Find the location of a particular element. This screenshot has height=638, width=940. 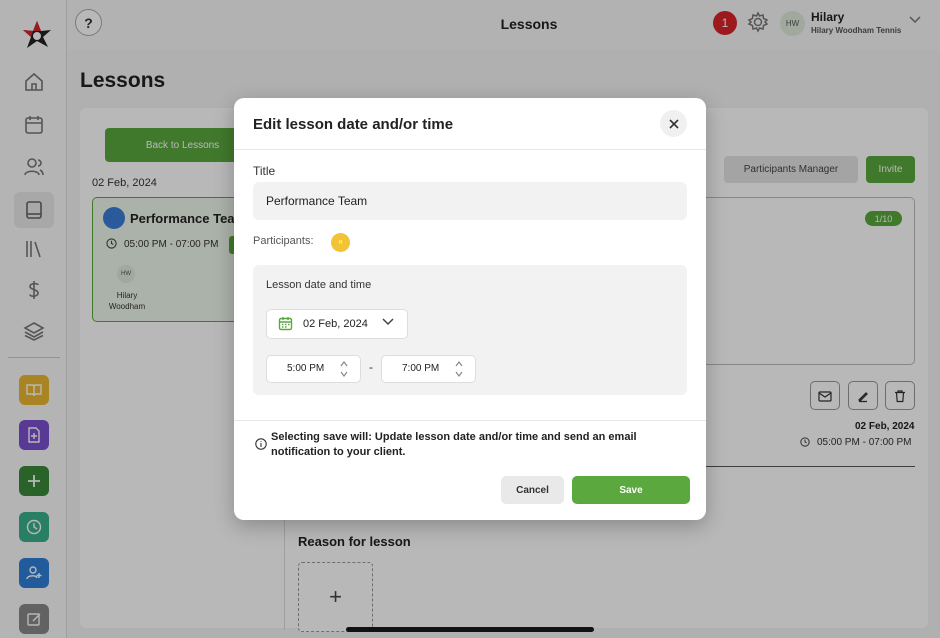

calendar-icon is located at coordinates (285, 324).